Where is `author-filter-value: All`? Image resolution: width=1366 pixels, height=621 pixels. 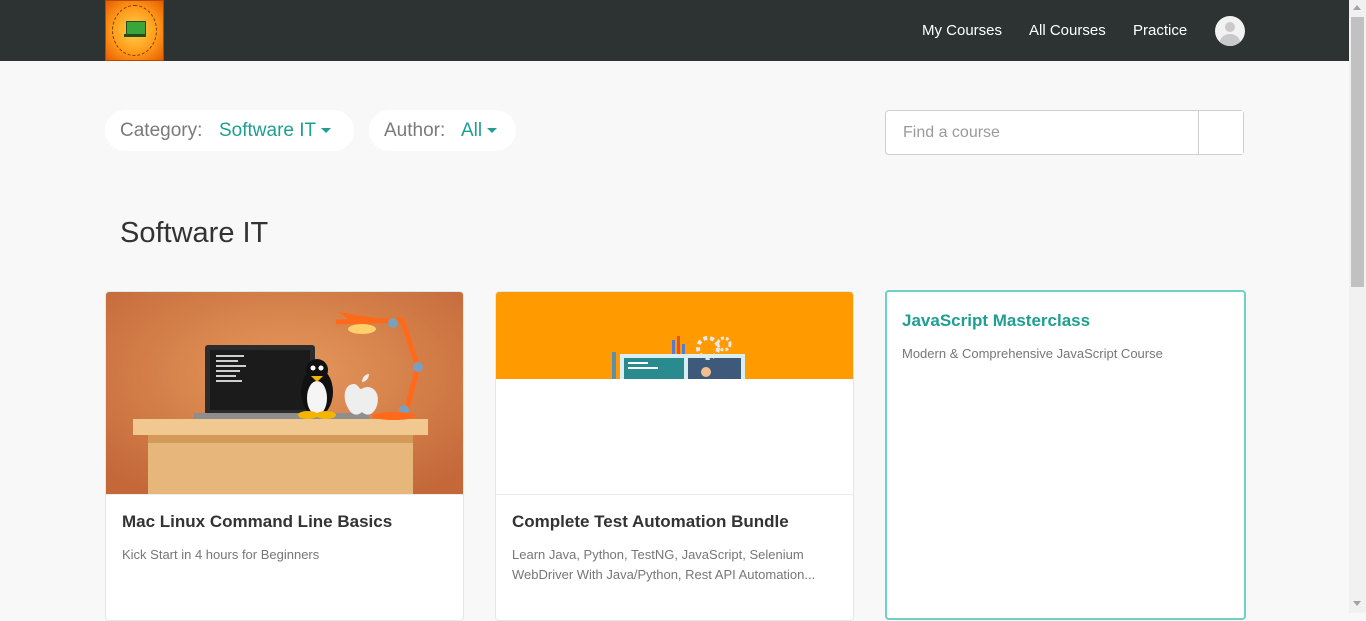 author-filter-value: All is located at coordinates (479, 130).